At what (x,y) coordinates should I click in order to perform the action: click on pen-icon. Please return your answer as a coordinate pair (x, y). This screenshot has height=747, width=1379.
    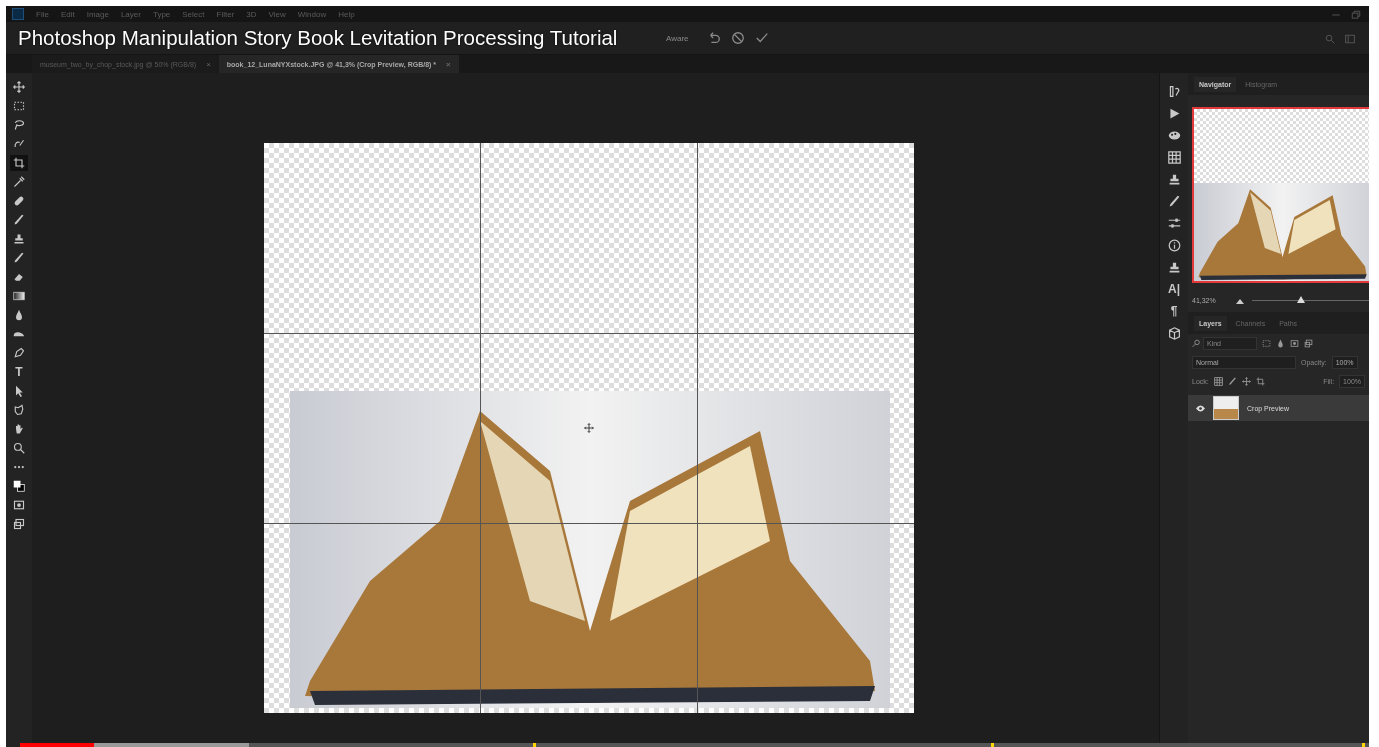
    Looking at the image, I should click on (19, 353).